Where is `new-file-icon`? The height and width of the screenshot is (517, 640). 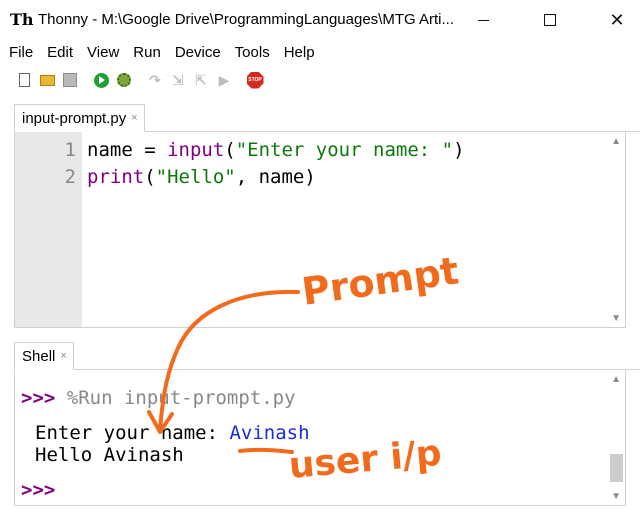
new-file-icon is located at coordinates (24, 80).